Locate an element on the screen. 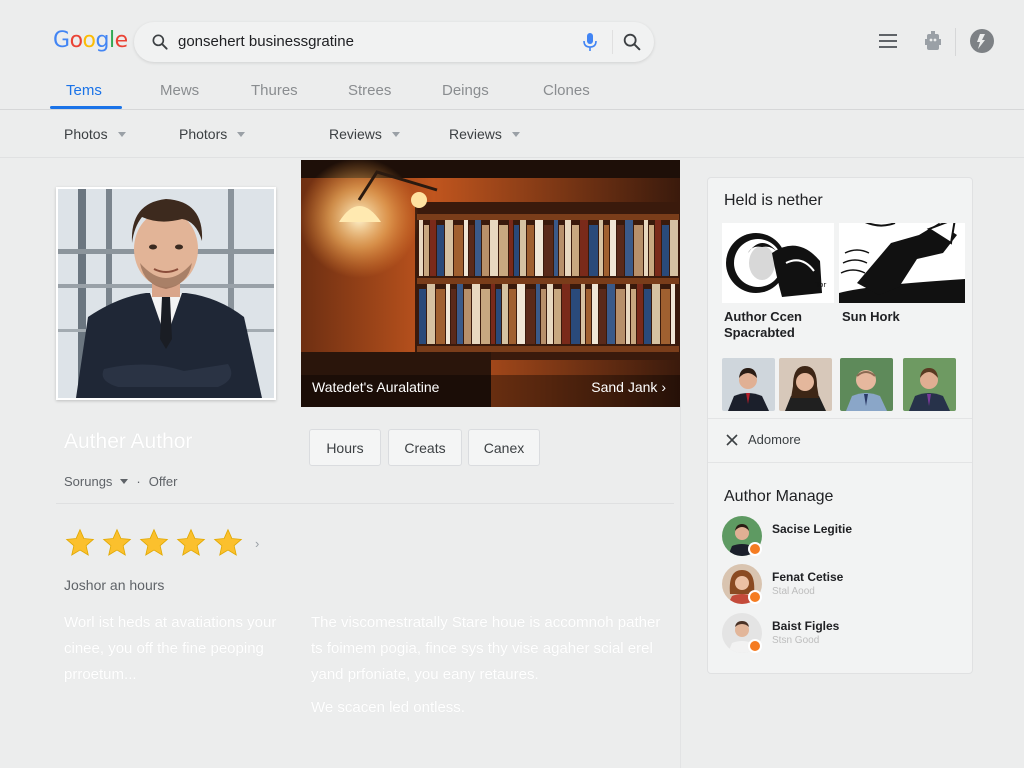 This screenshot has width=1024, height=768. author-portrait is located at coordinates (166, 293).